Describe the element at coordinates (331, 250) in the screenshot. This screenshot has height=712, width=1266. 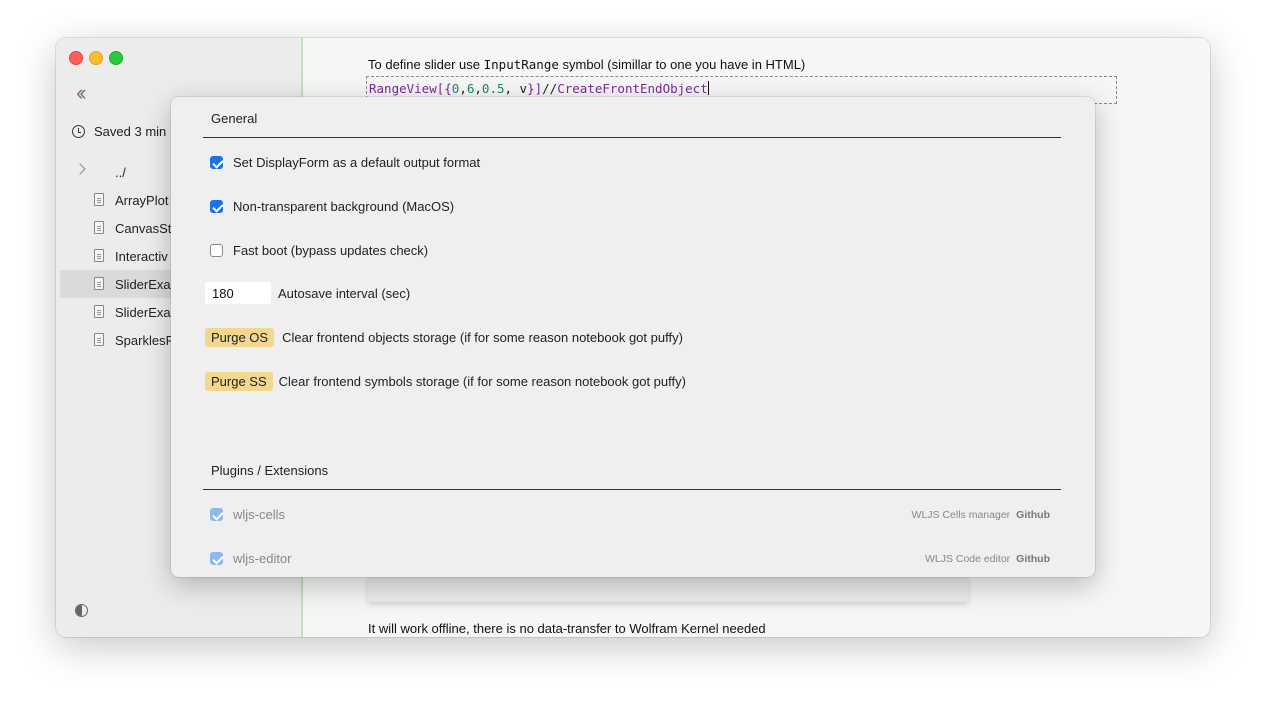
I see `fastboot-label: Fast boot (bypass updates check)` at that location.